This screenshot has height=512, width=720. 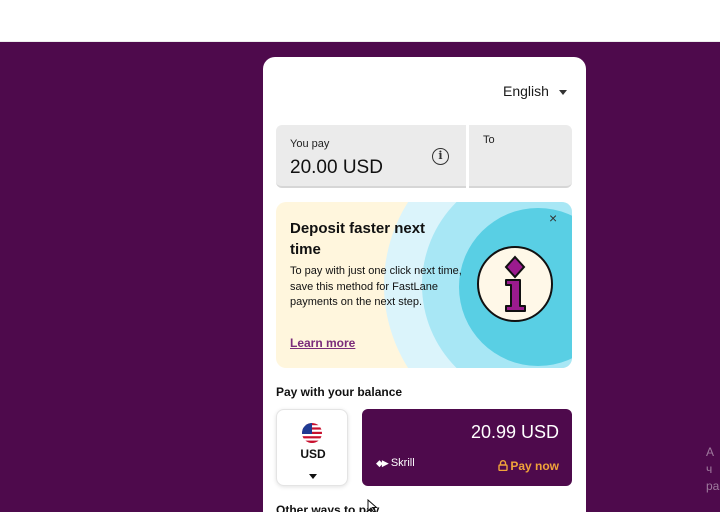 I want to click on promo-title: Deposit faster next time, so click(x=358, y=239).